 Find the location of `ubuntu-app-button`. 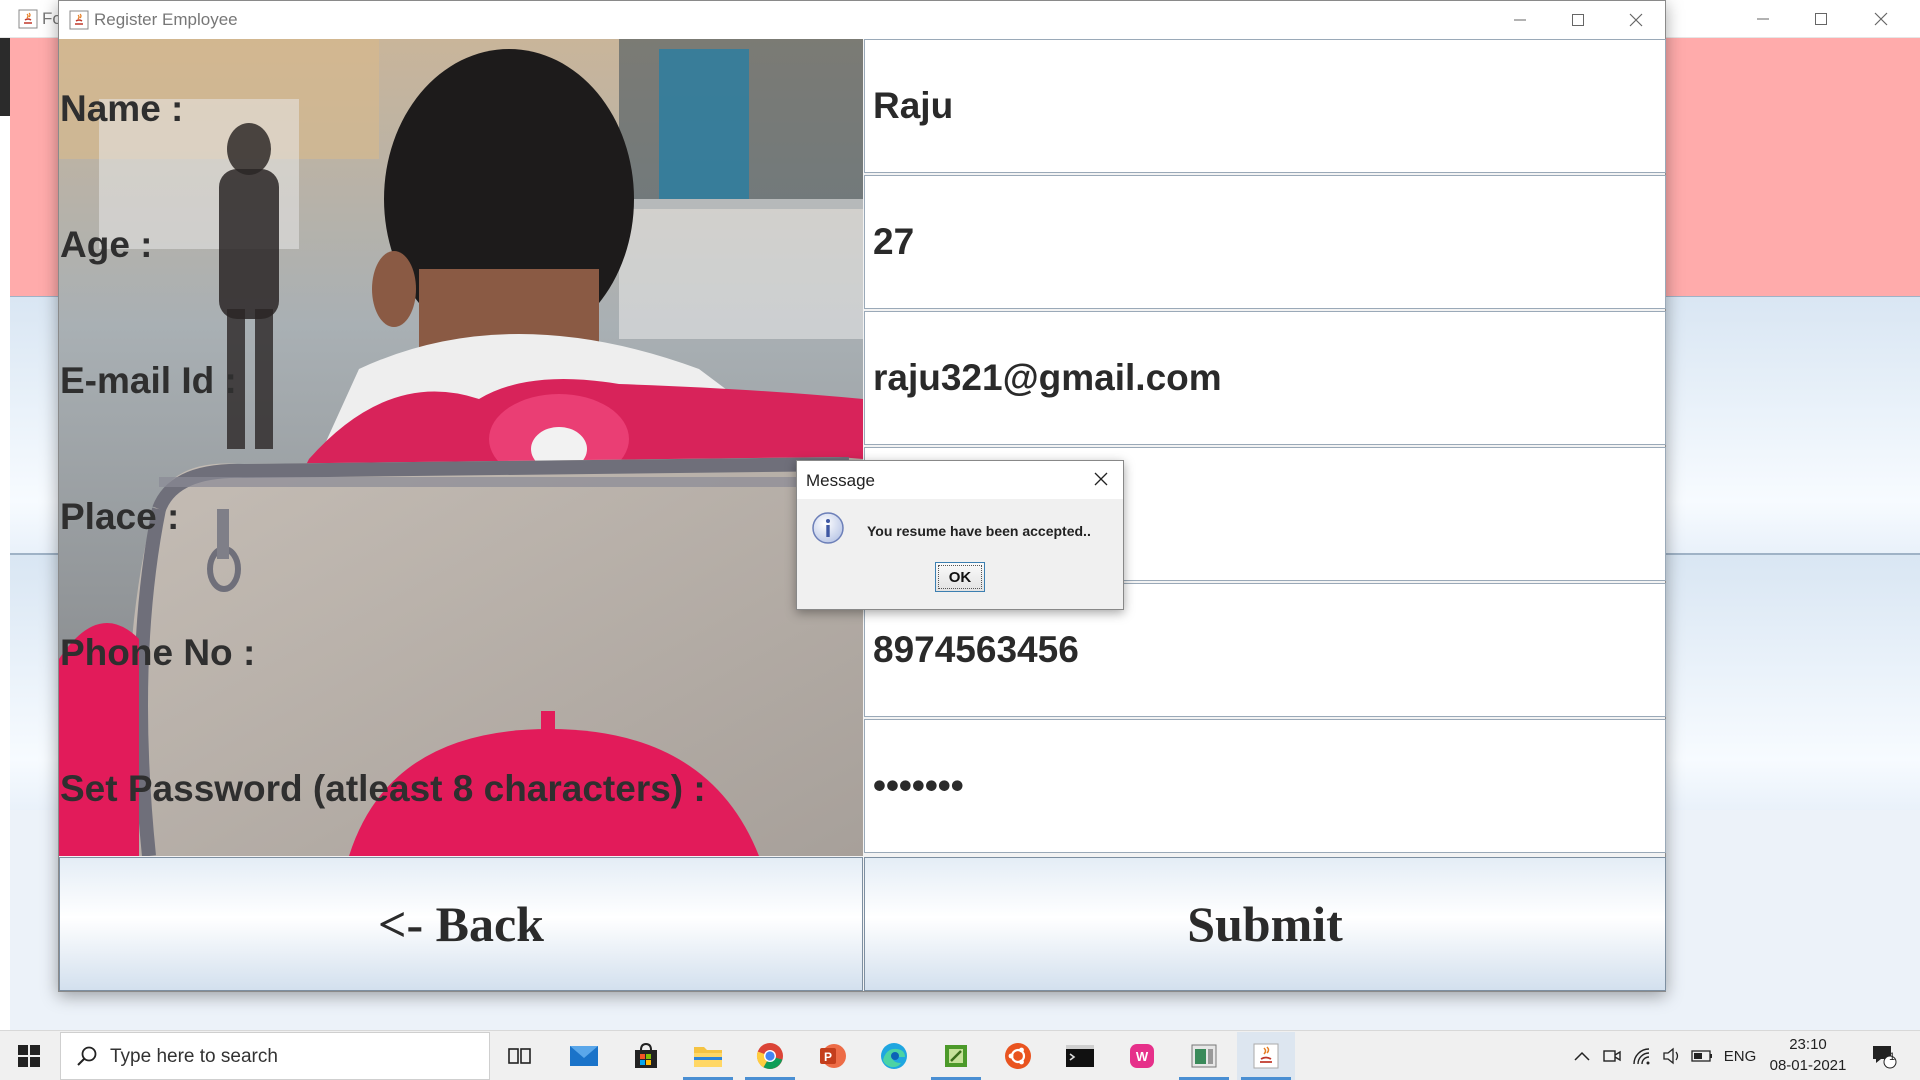

ubuntu-app-button is located at coordinates (1018, 1056).